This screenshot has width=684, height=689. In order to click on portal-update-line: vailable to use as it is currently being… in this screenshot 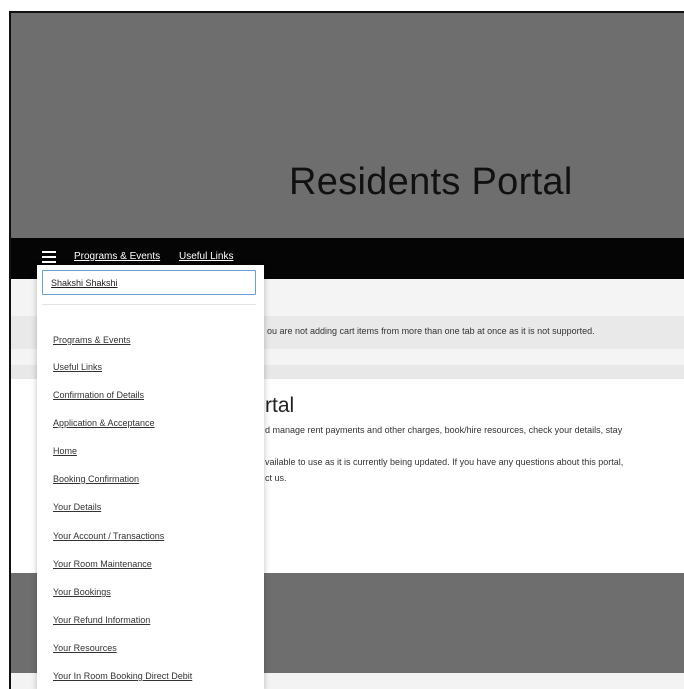, I will do `click(444, 462)`.